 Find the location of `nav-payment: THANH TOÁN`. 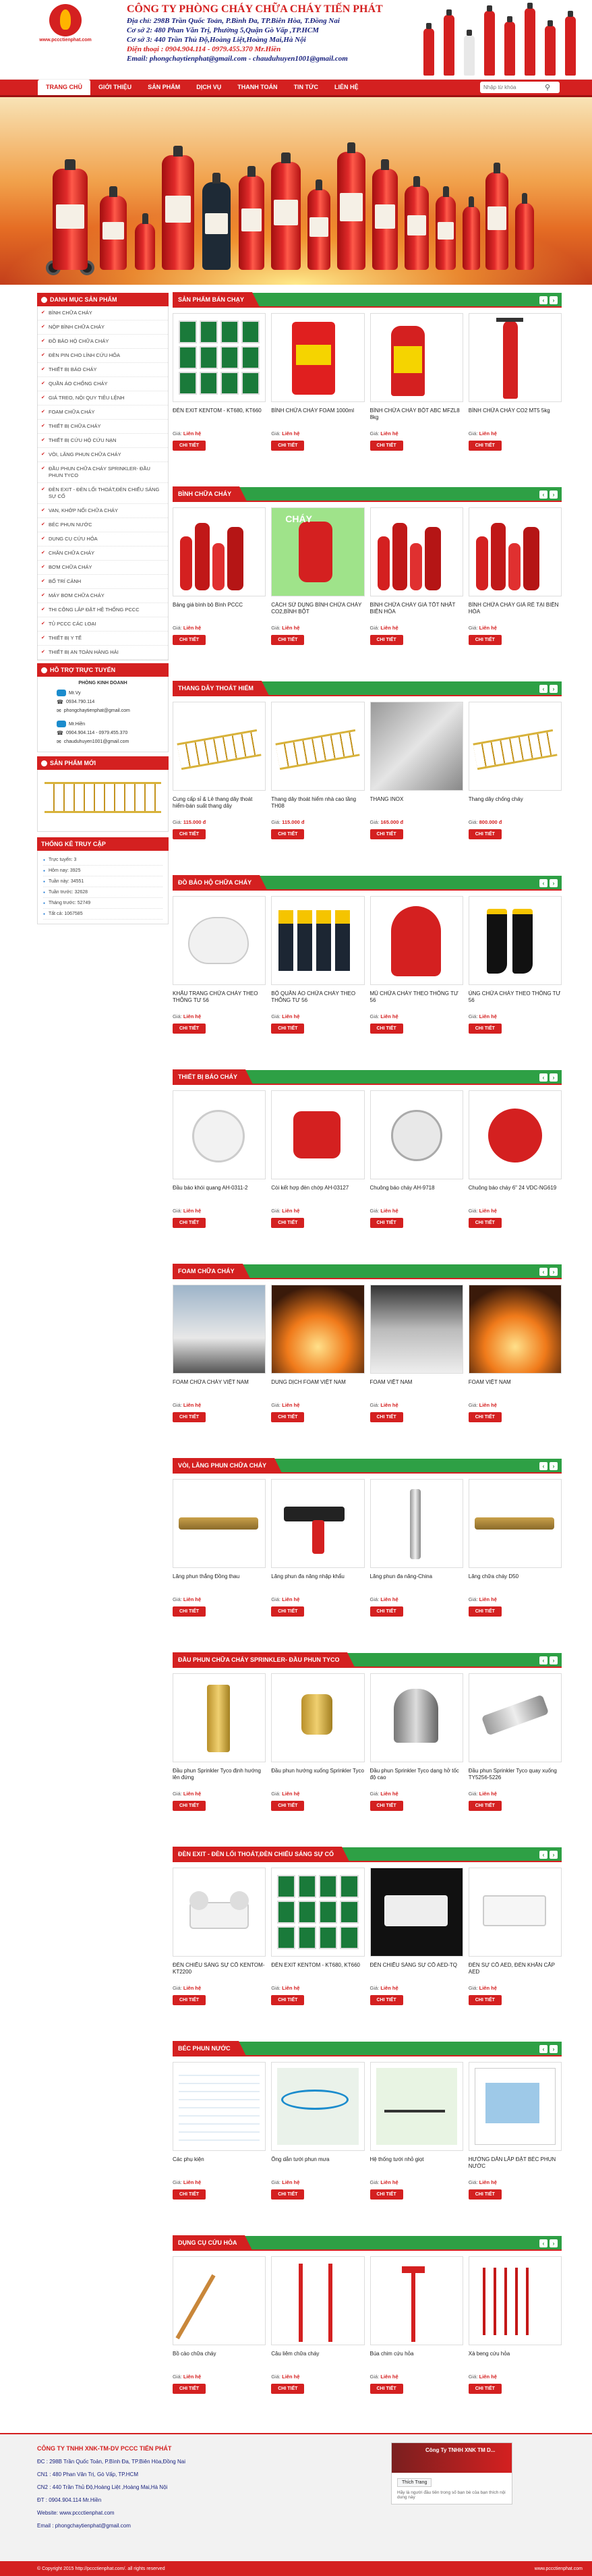

nav-payment: THANH TOÁN is located at coordinates (257, 87).